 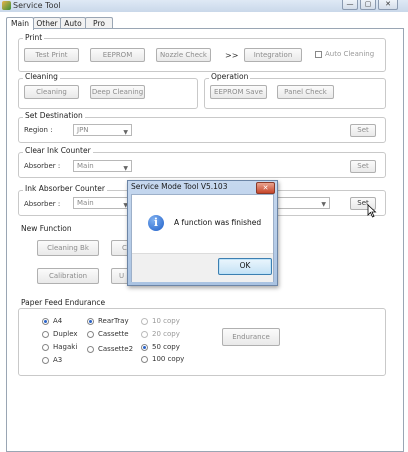 I want to click on radio-cassette2, so click(x=90, y=349).